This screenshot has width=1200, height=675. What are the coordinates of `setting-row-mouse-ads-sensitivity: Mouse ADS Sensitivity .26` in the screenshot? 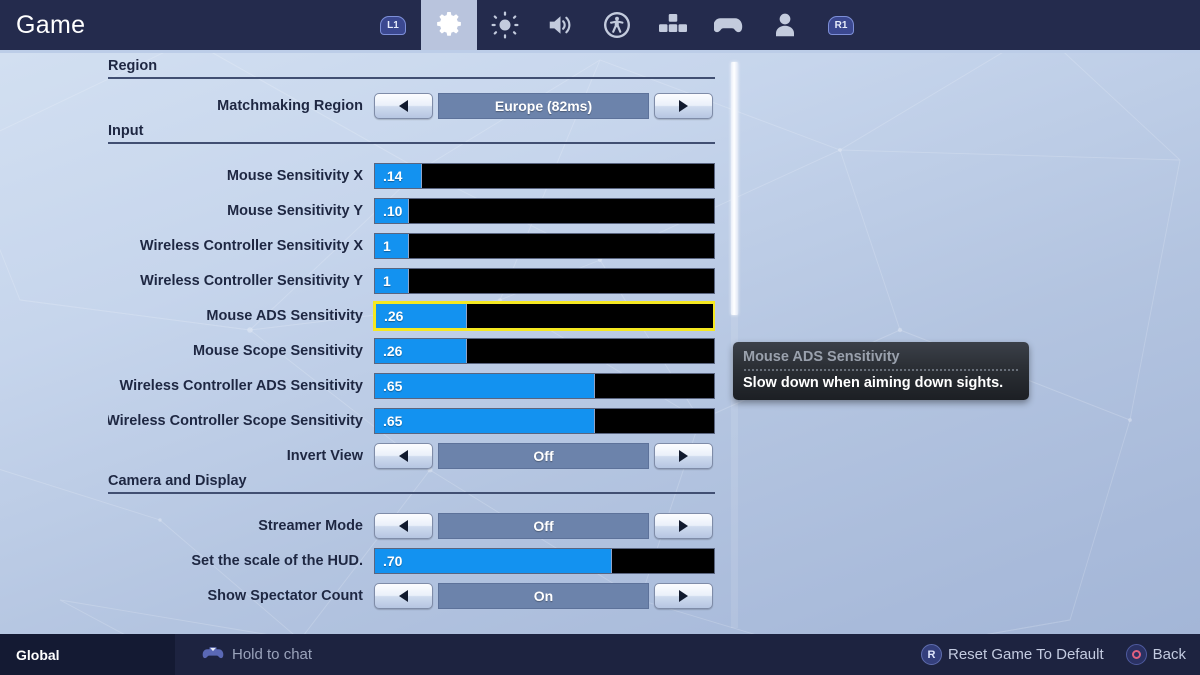 It's located at (411, 315).